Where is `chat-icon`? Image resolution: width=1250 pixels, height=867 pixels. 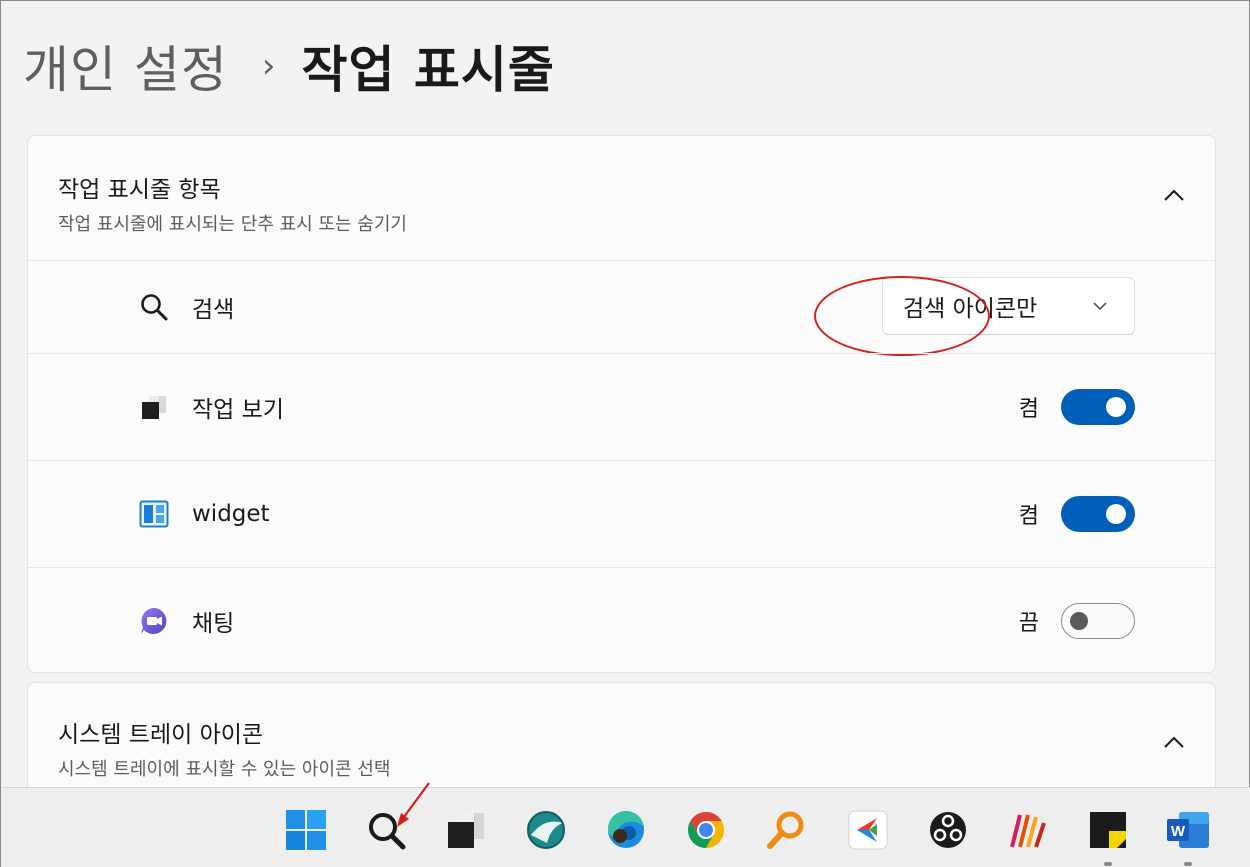
chat-icon is located at coordinates (154, 621).